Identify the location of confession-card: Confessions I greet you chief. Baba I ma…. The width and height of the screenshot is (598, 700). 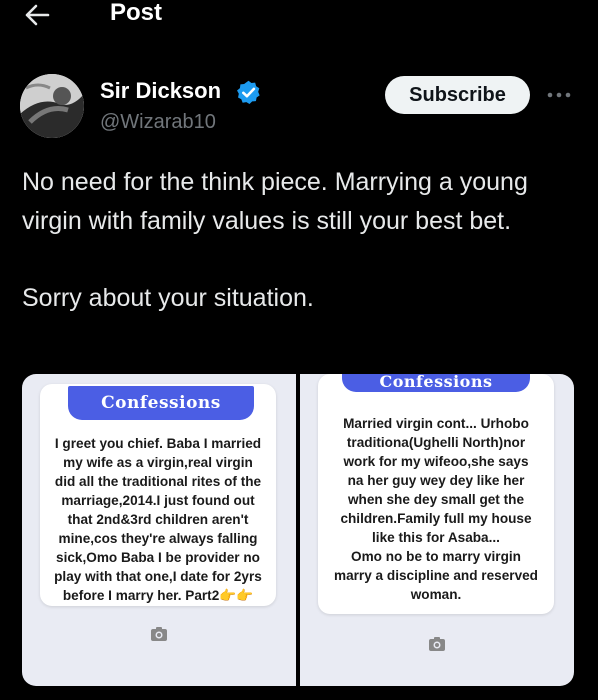
(158, 495).